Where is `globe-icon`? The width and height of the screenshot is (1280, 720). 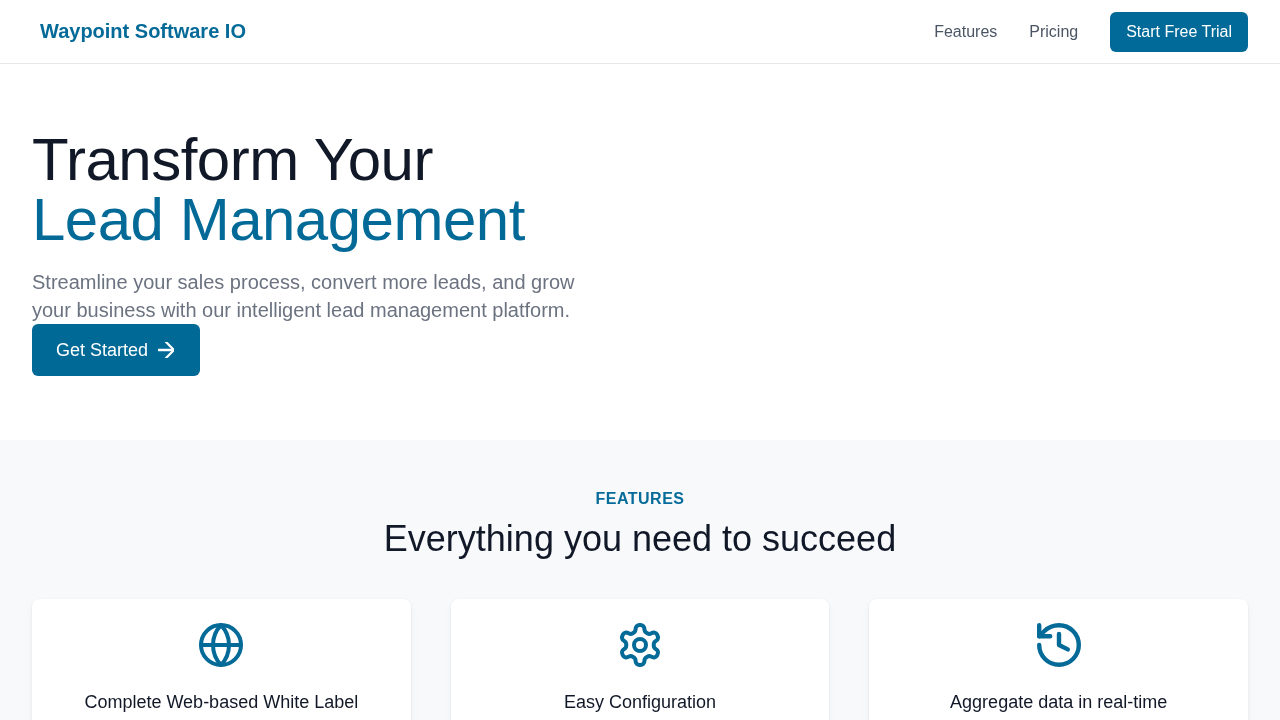 globe-icon is located at coordinates (221, 645).